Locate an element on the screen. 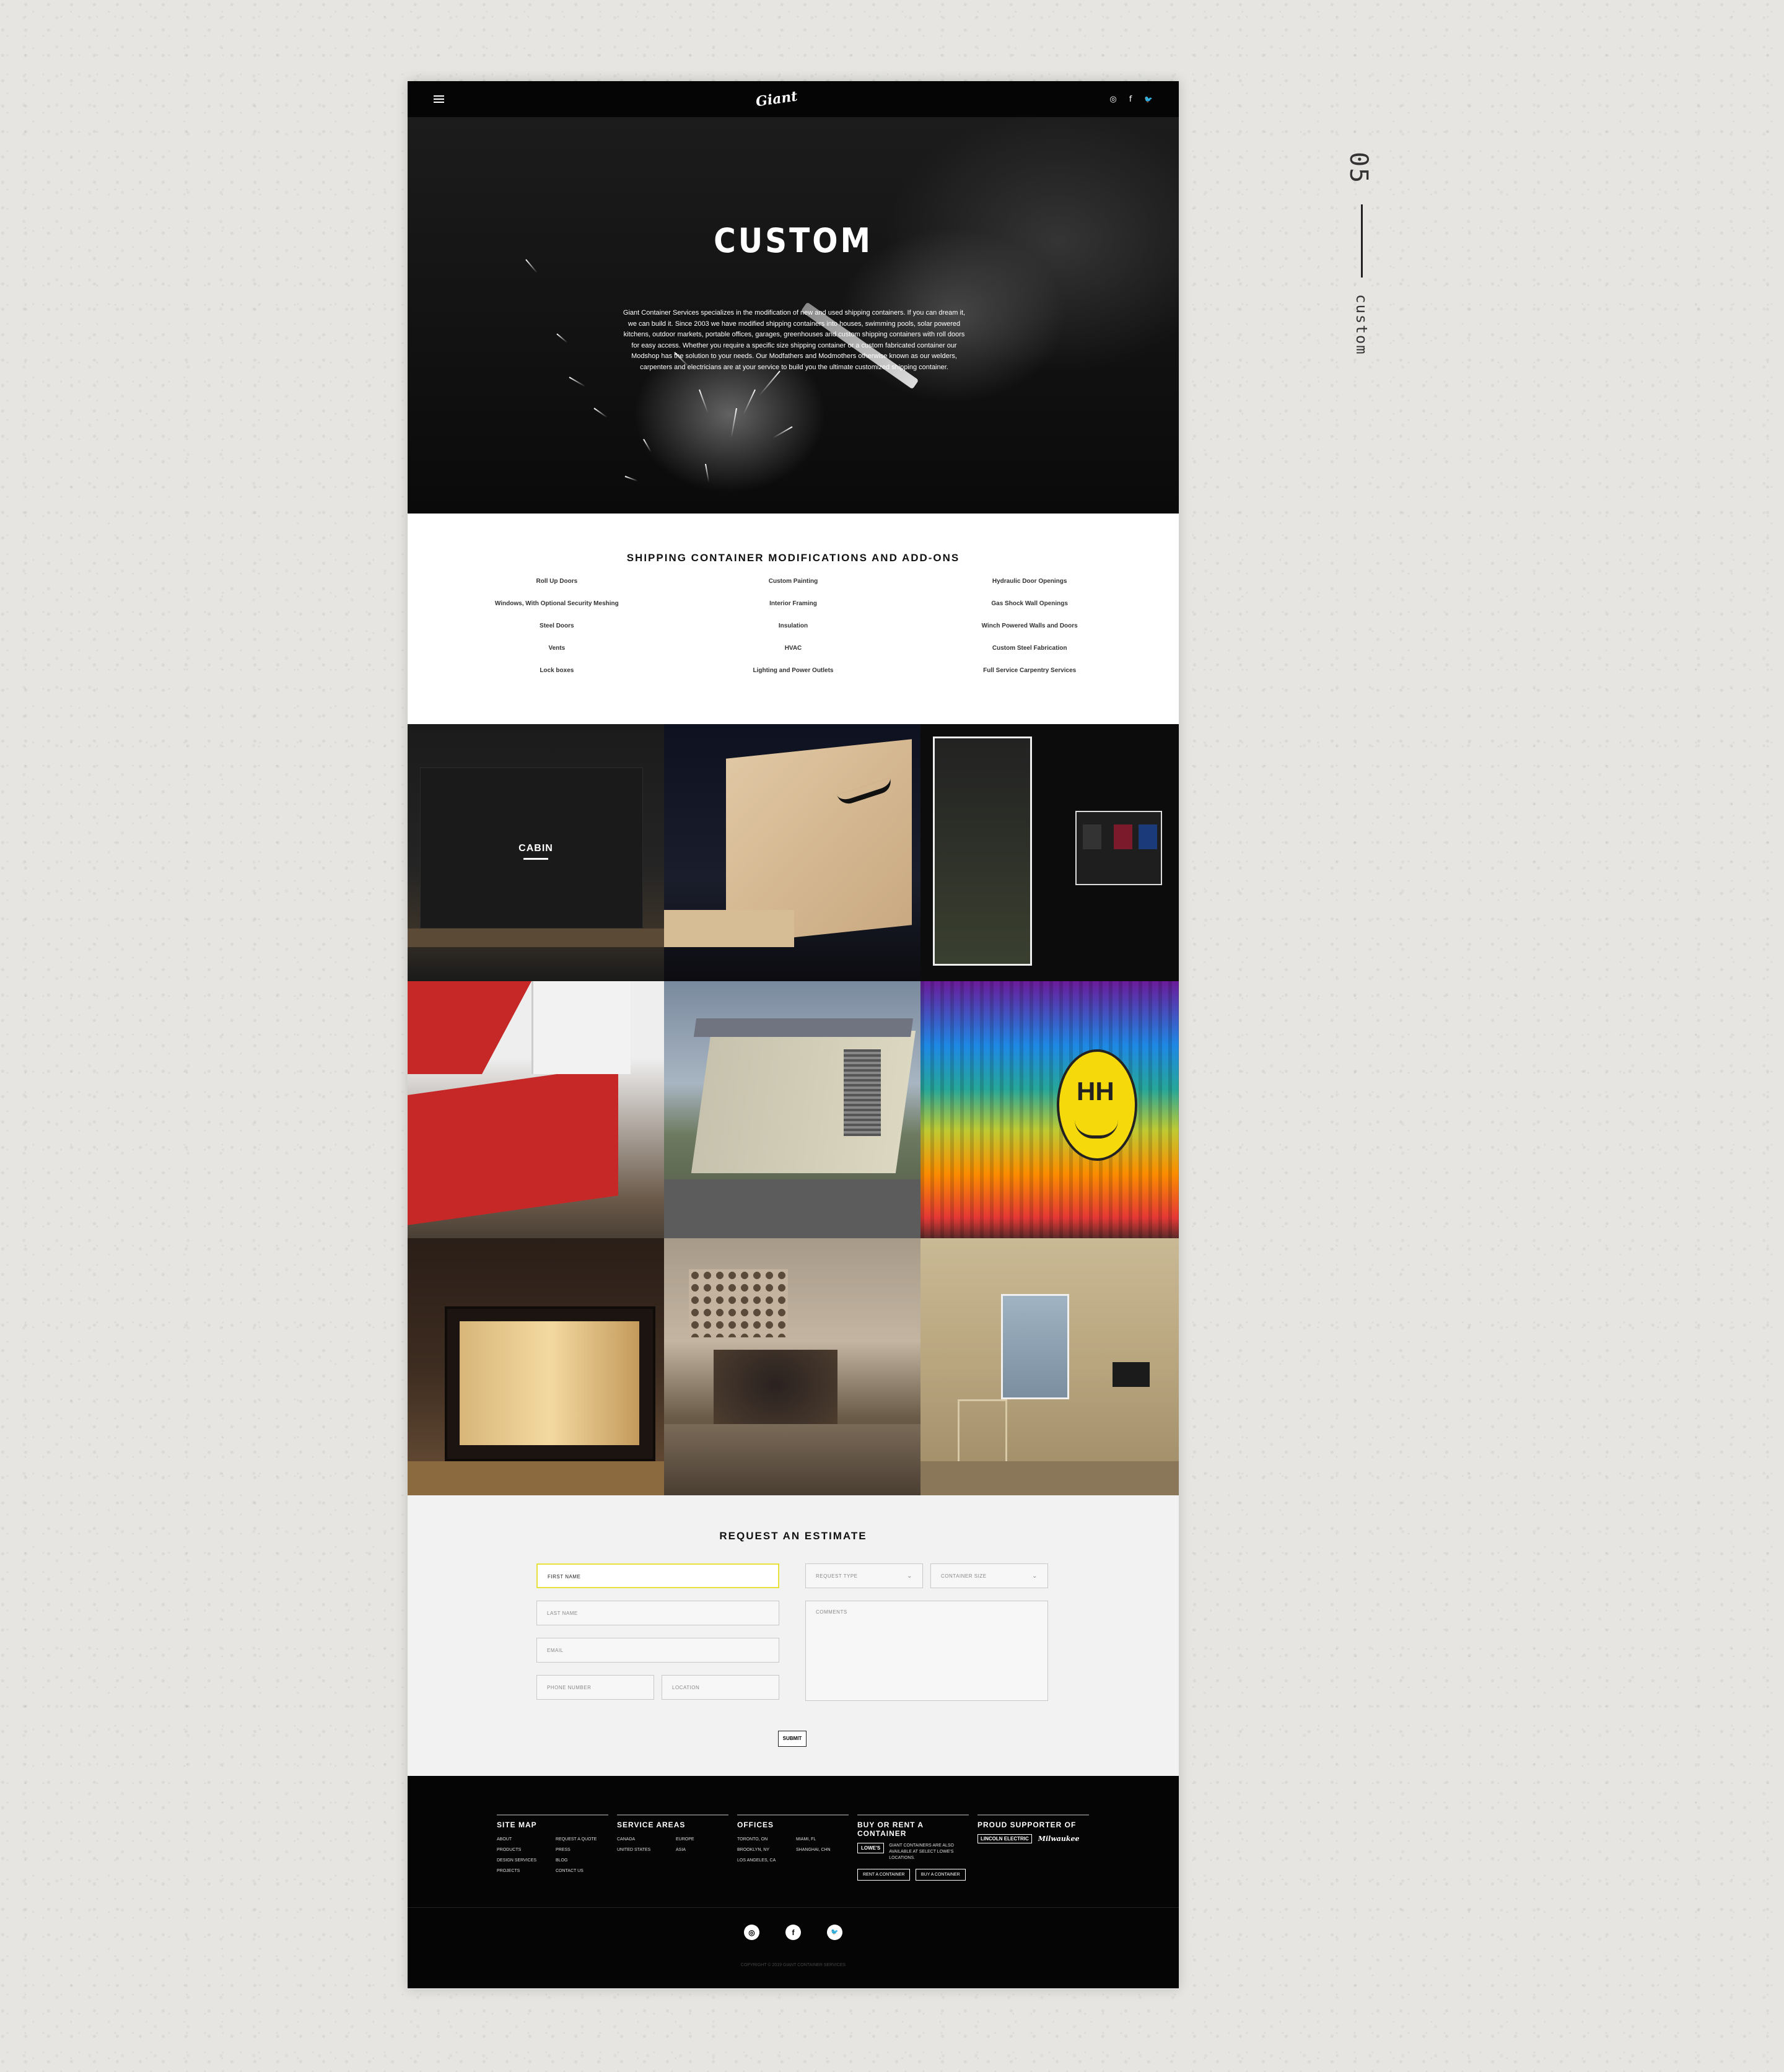 This screenshot has height=2072, width=1784. footer-heading: OFFICES is located at coordinates (756, 1825).